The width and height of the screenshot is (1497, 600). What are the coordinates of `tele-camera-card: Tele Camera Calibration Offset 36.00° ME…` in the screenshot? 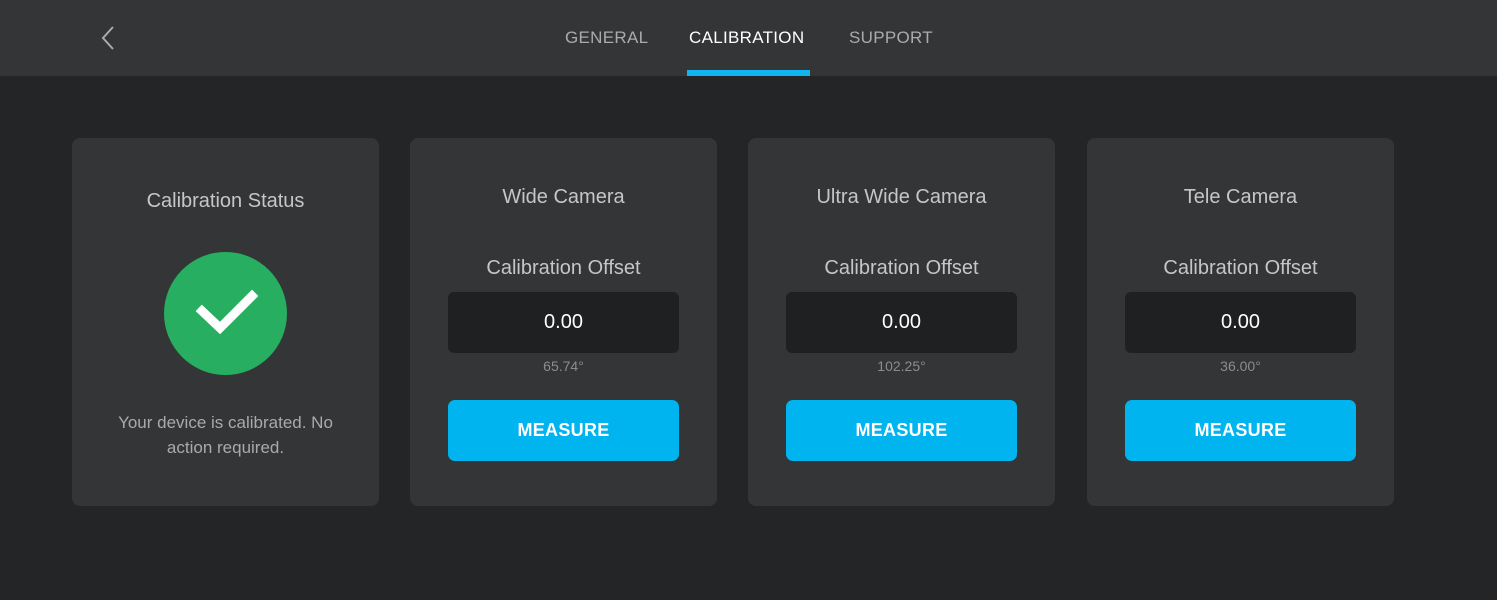 It's located at (1240, 322).